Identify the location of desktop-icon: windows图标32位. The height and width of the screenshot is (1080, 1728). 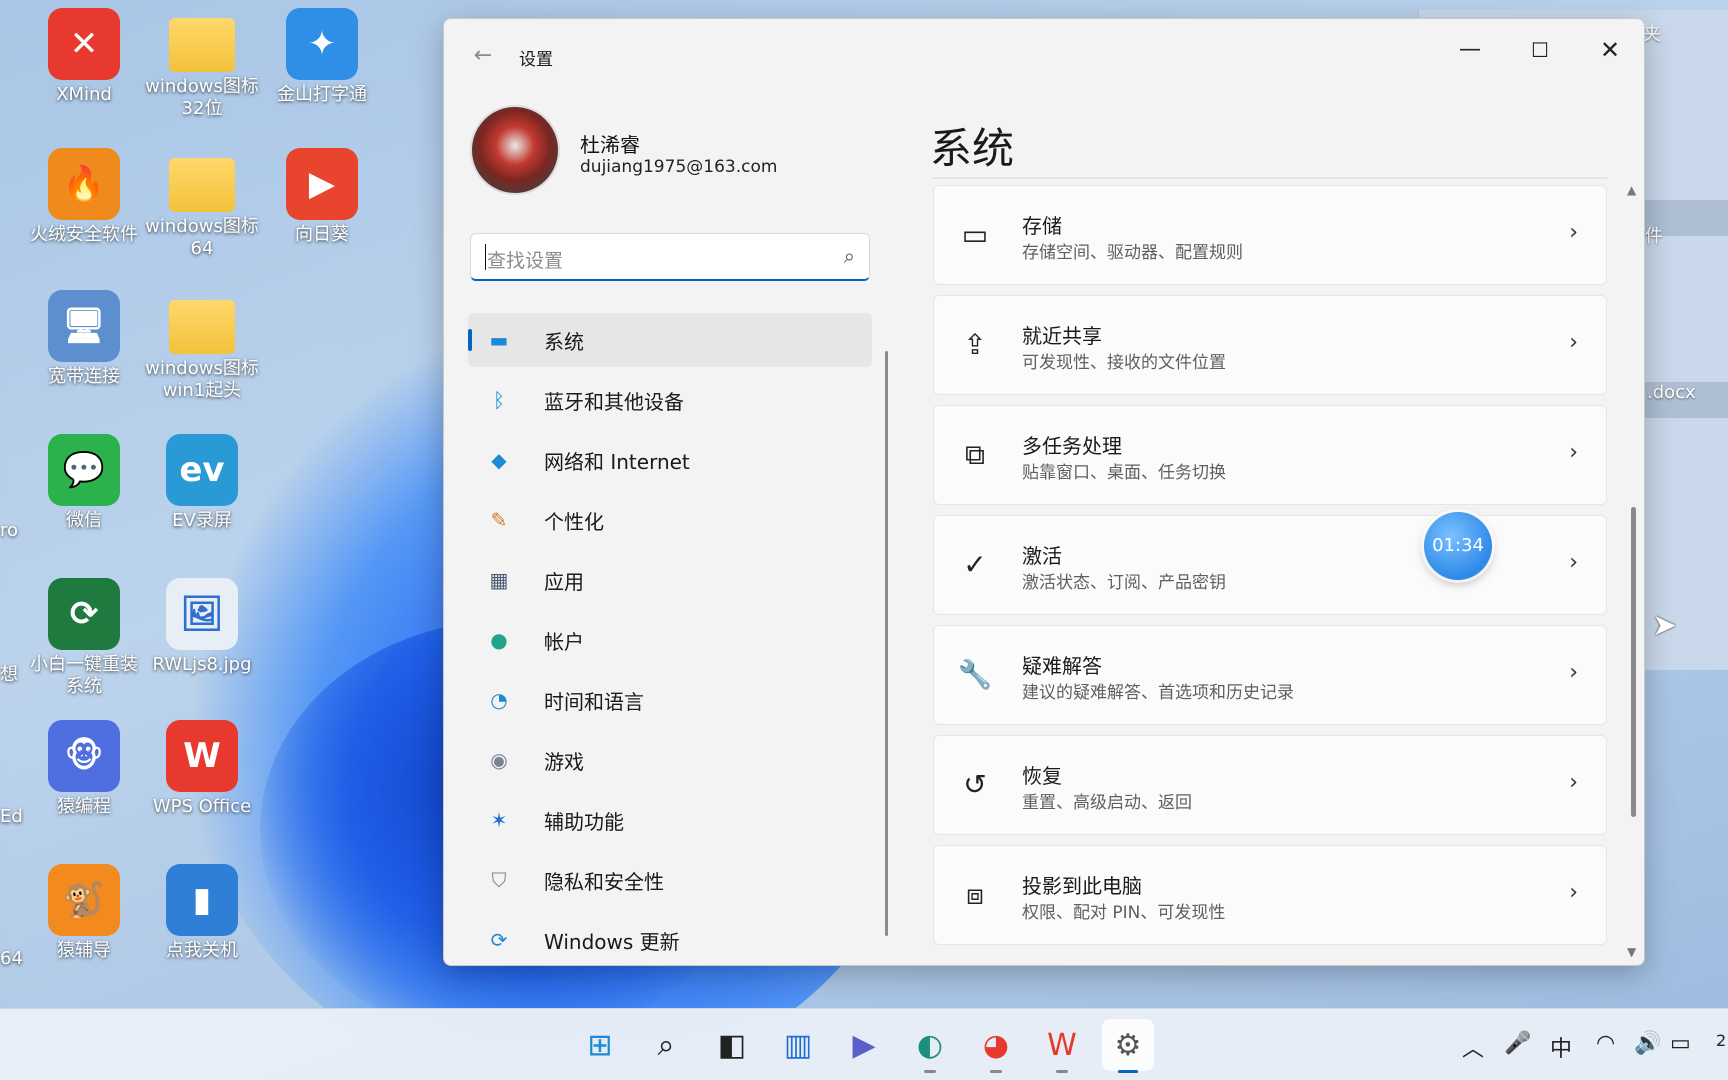
(202, 64).